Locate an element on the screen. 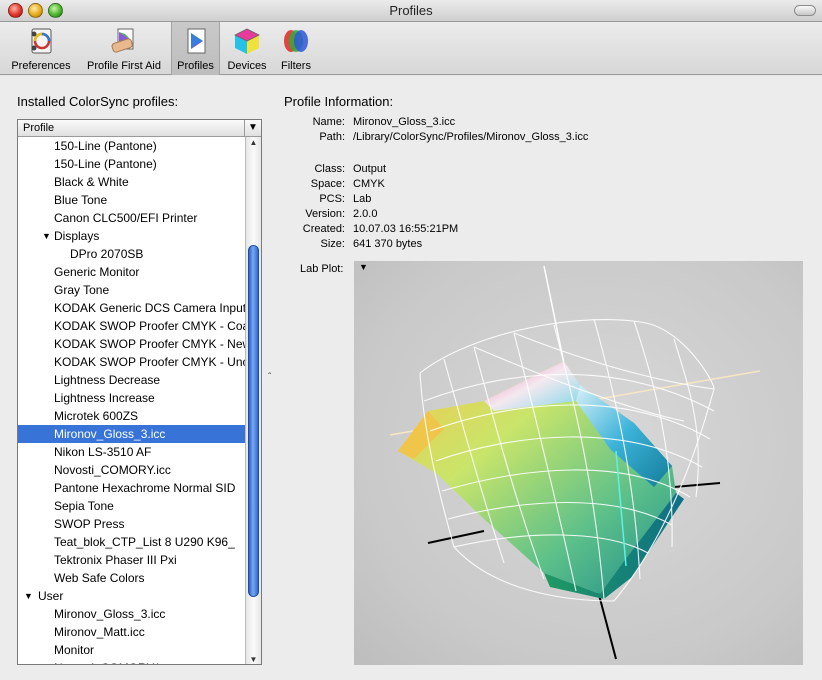 The width and height of the screenshot is (822, 680). list-item-label: DPro 2070SB is located at coordinates (107, 254).